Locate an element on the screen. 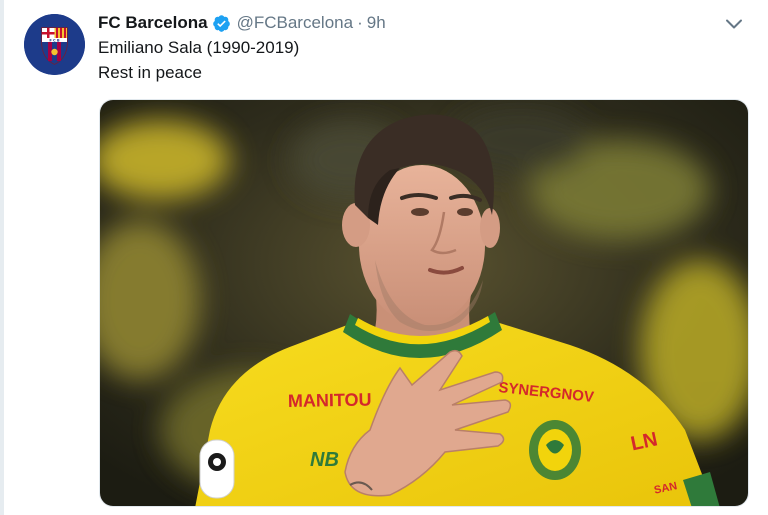 The image size is (768, 515). verified-badge-icon is located at coordinates (221, 23).